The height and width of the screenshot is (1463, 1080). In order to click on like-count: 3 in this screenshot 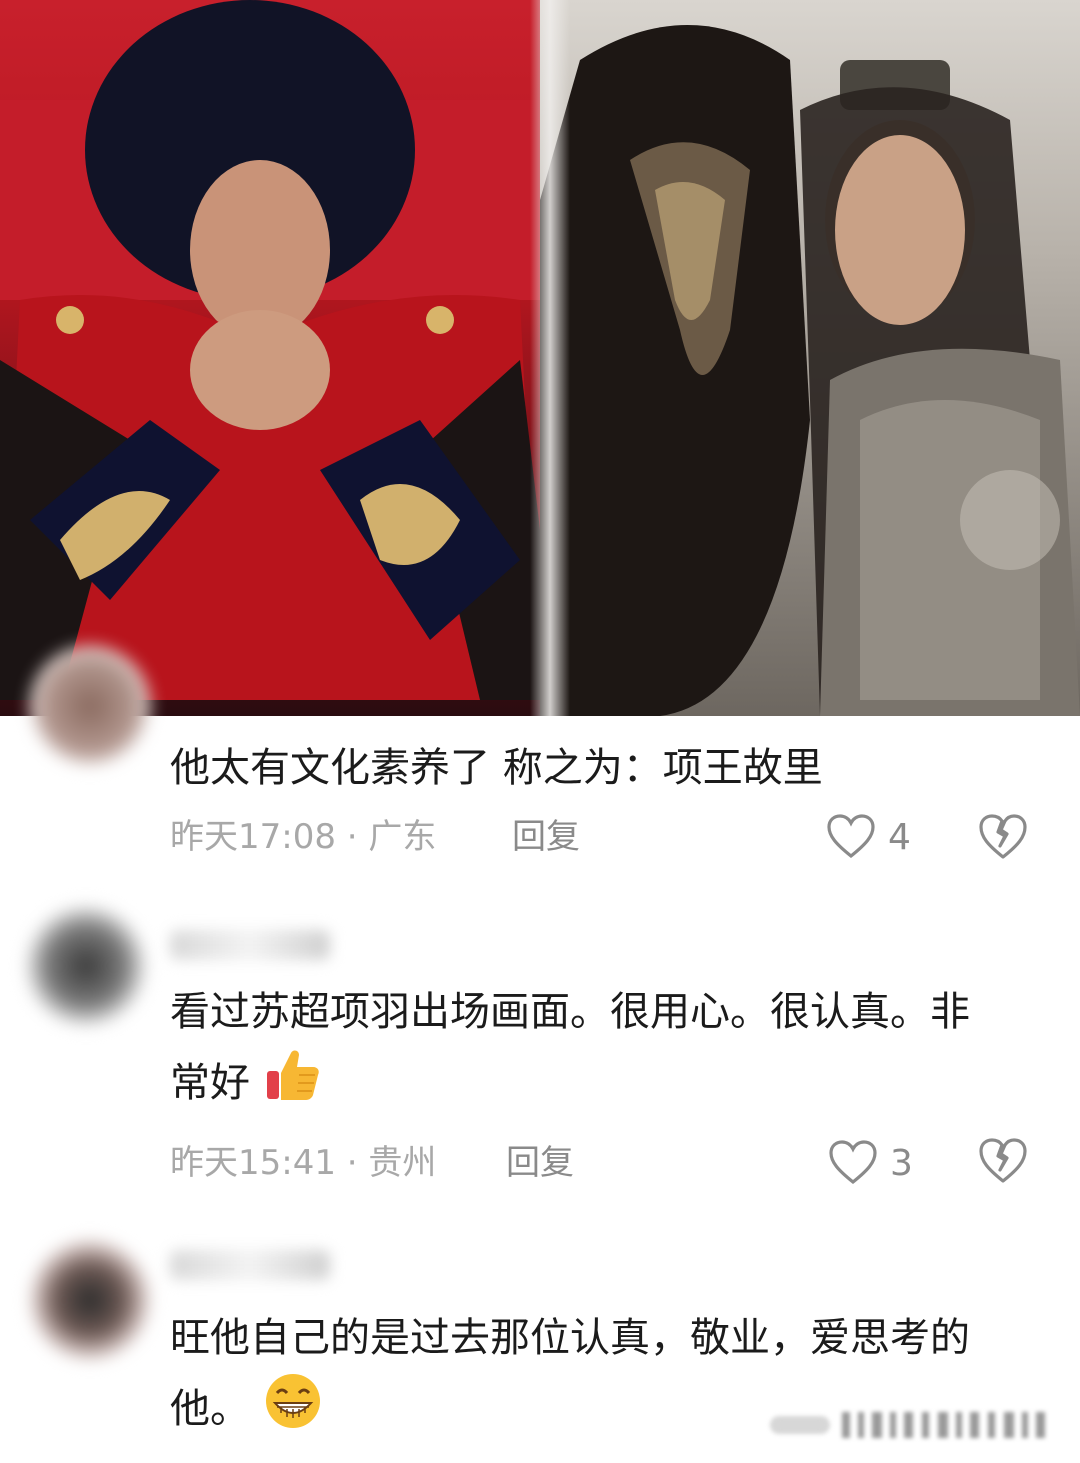, I will do `click(901, 1163)`.